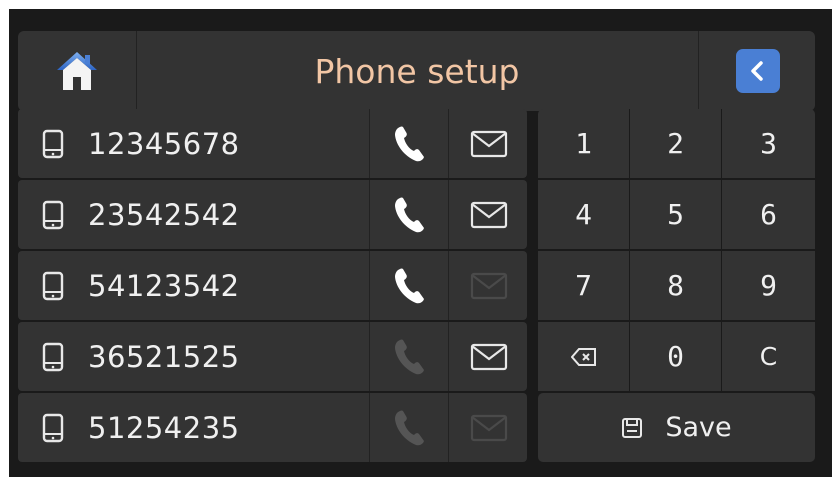 This screenshot has width=840, height=479. I want to click on home-icon, so click(77, 71).